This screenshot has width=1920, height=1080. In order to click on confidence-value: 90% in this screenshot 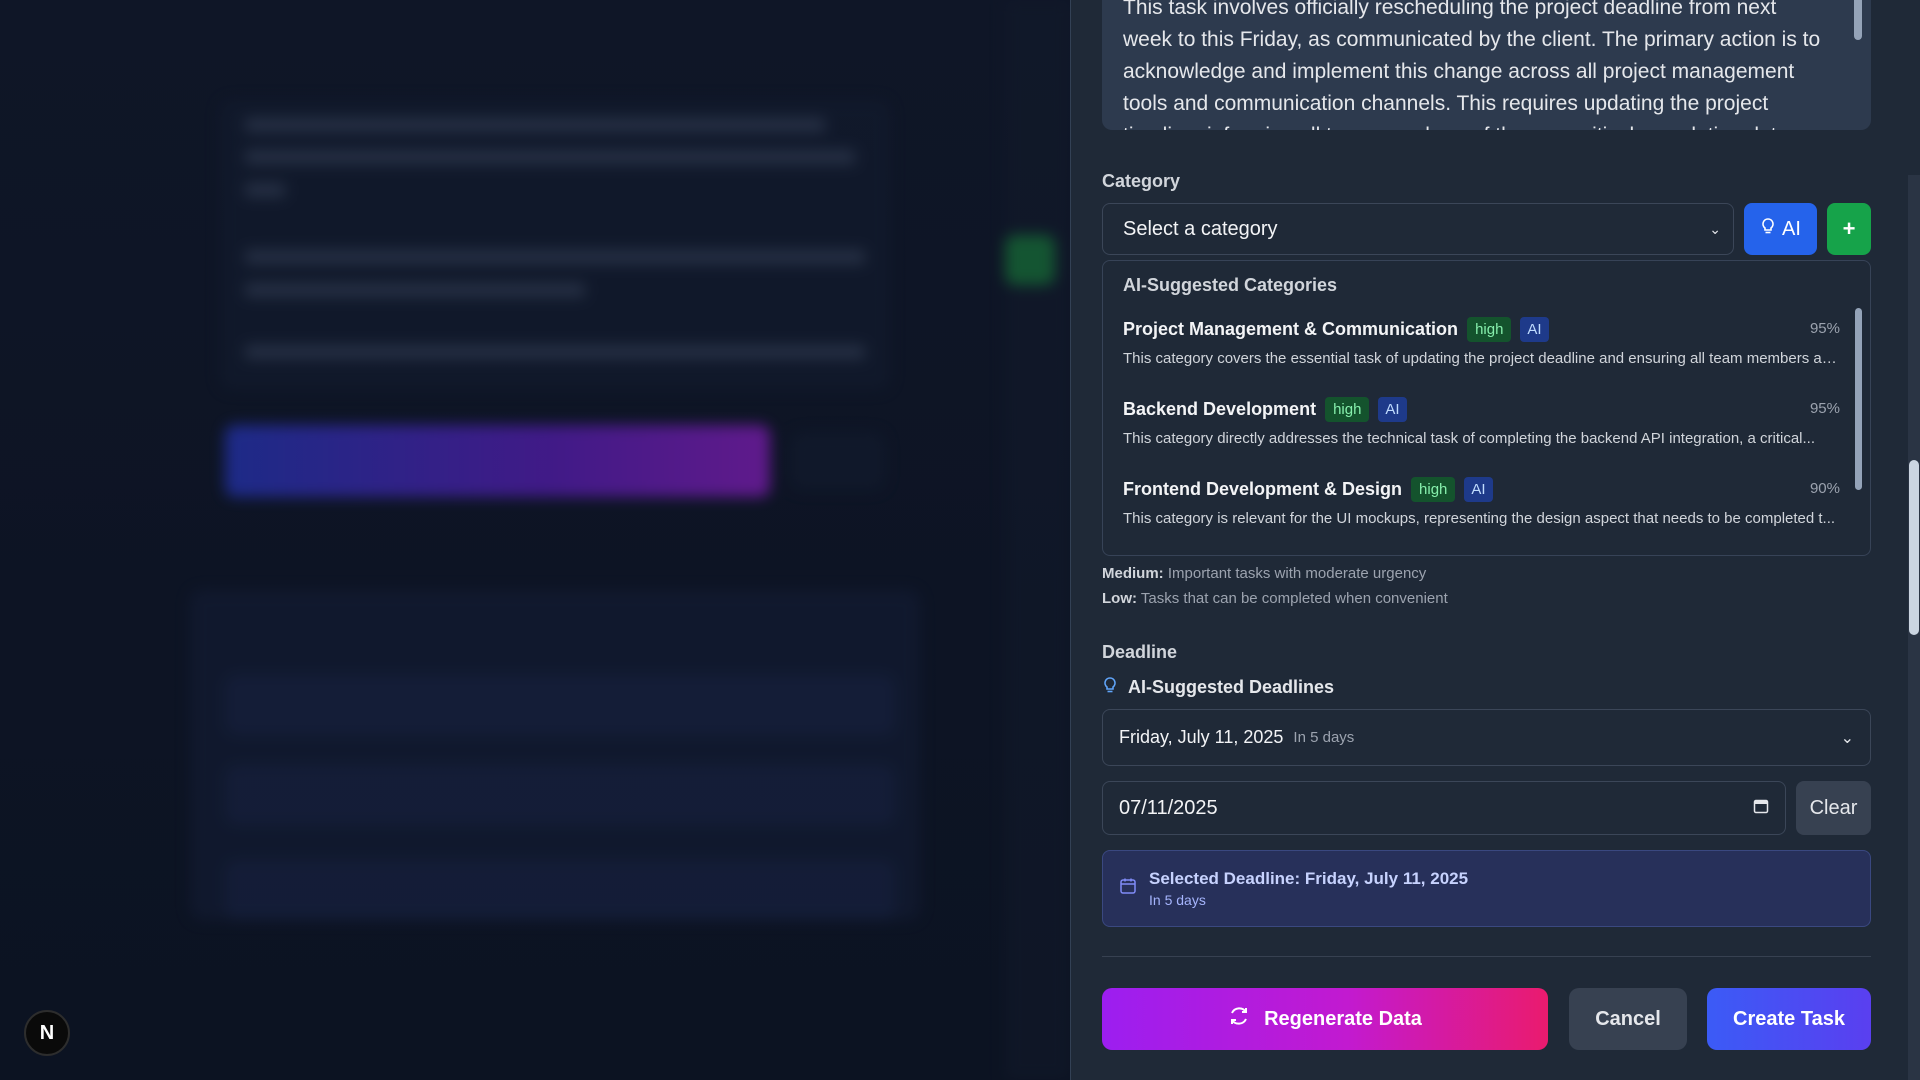, I will do `click(1824, 488)`.